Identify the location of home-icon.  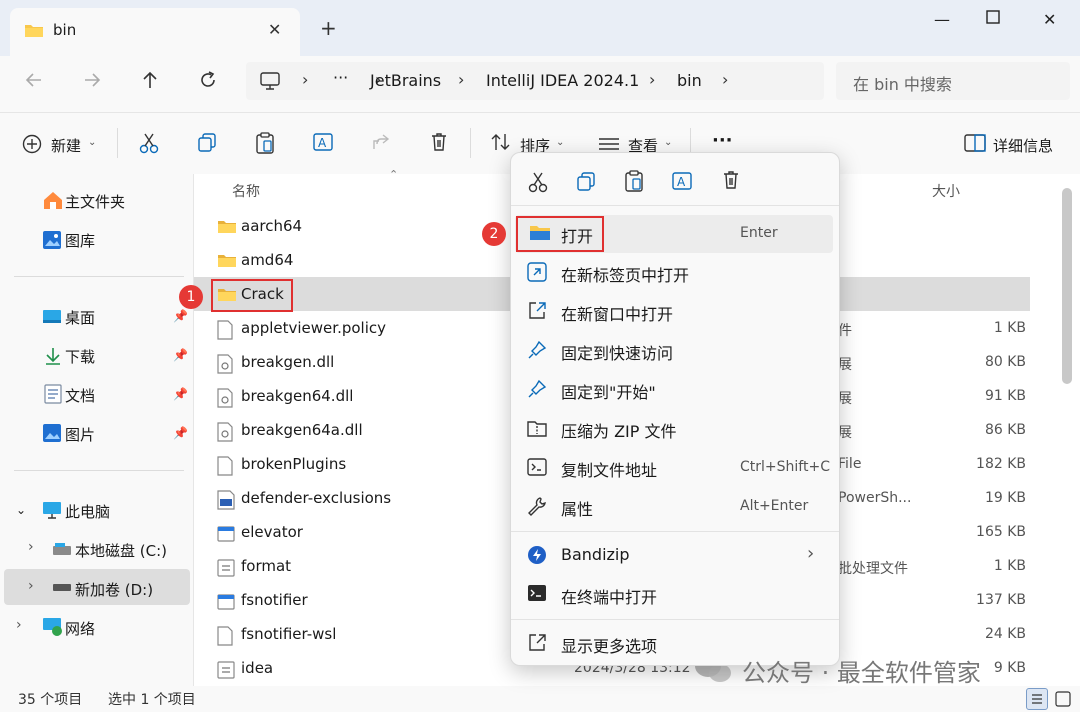
(53, 200).